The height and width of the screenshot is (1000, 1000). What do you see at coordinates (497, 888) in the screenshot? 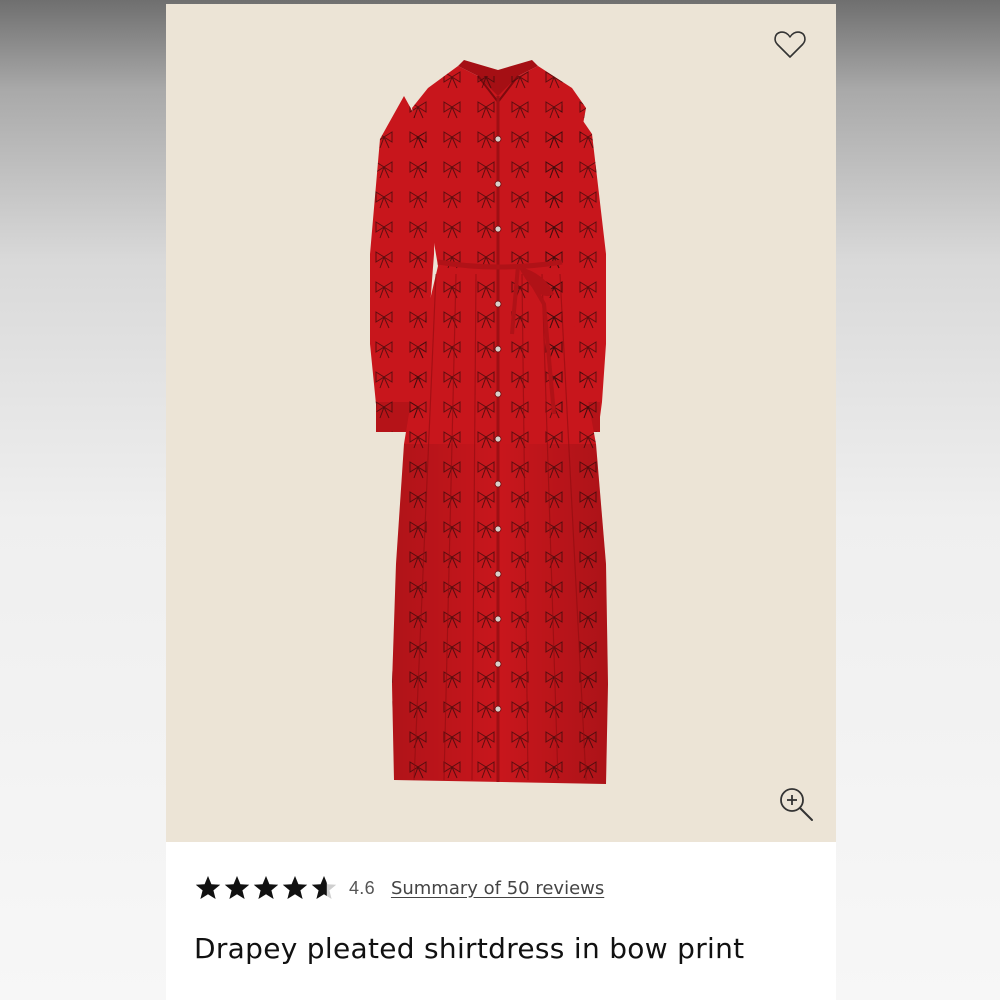
I see `reviews-summary-link: Summary of 50 reviews` at bounding box center [497, 888].